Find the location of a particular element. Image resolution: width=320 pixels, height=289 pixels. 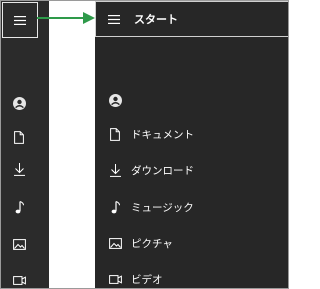

pane-item-music: ミュージック is located at coordinates (191, 207).